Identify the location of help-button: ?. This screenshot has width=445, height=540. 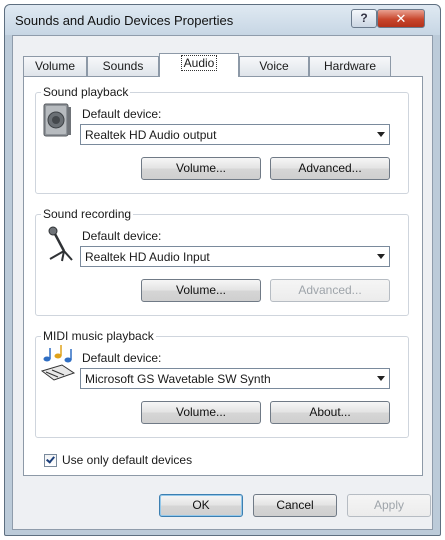
(364, 18).